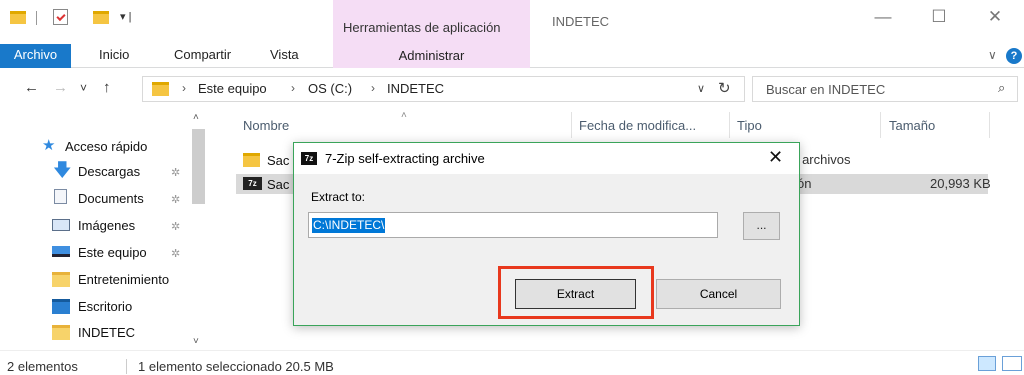 The height and width of the screenshot is (375, 1024). Describe the element at coordinates (109, 171) in the screenshot. I see `sidebar-item-downloads: Descargas` at that location.